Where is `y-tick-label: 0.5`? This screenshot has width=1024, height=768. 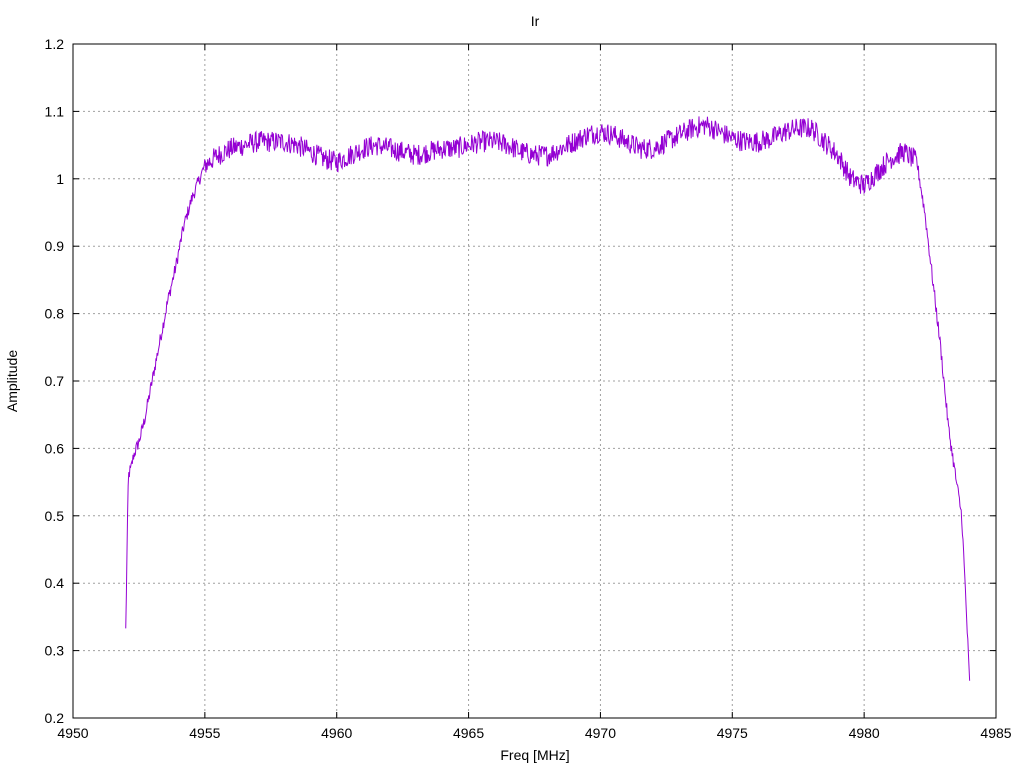
y-tick-label: 0.5 is located at coordinates (55, 516).